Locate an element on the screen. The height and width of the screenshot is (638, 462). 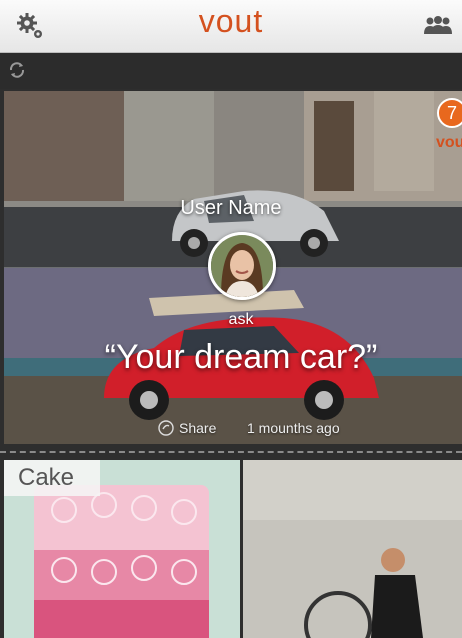
top-bar: vout is located at coordinates (231, 26).